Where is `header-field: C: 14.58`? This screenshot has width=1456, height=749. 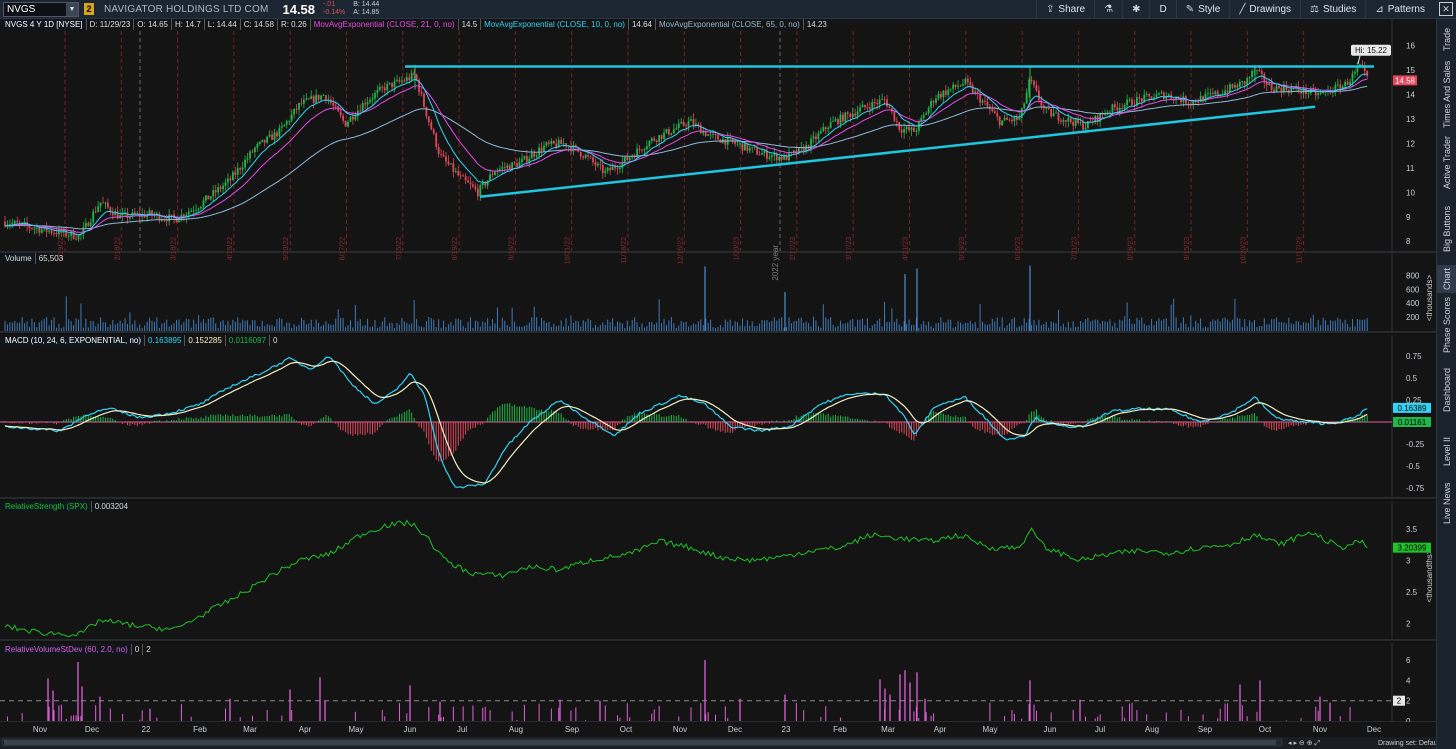
header-field: C: 14.58 is located at coordinates (259, 24).